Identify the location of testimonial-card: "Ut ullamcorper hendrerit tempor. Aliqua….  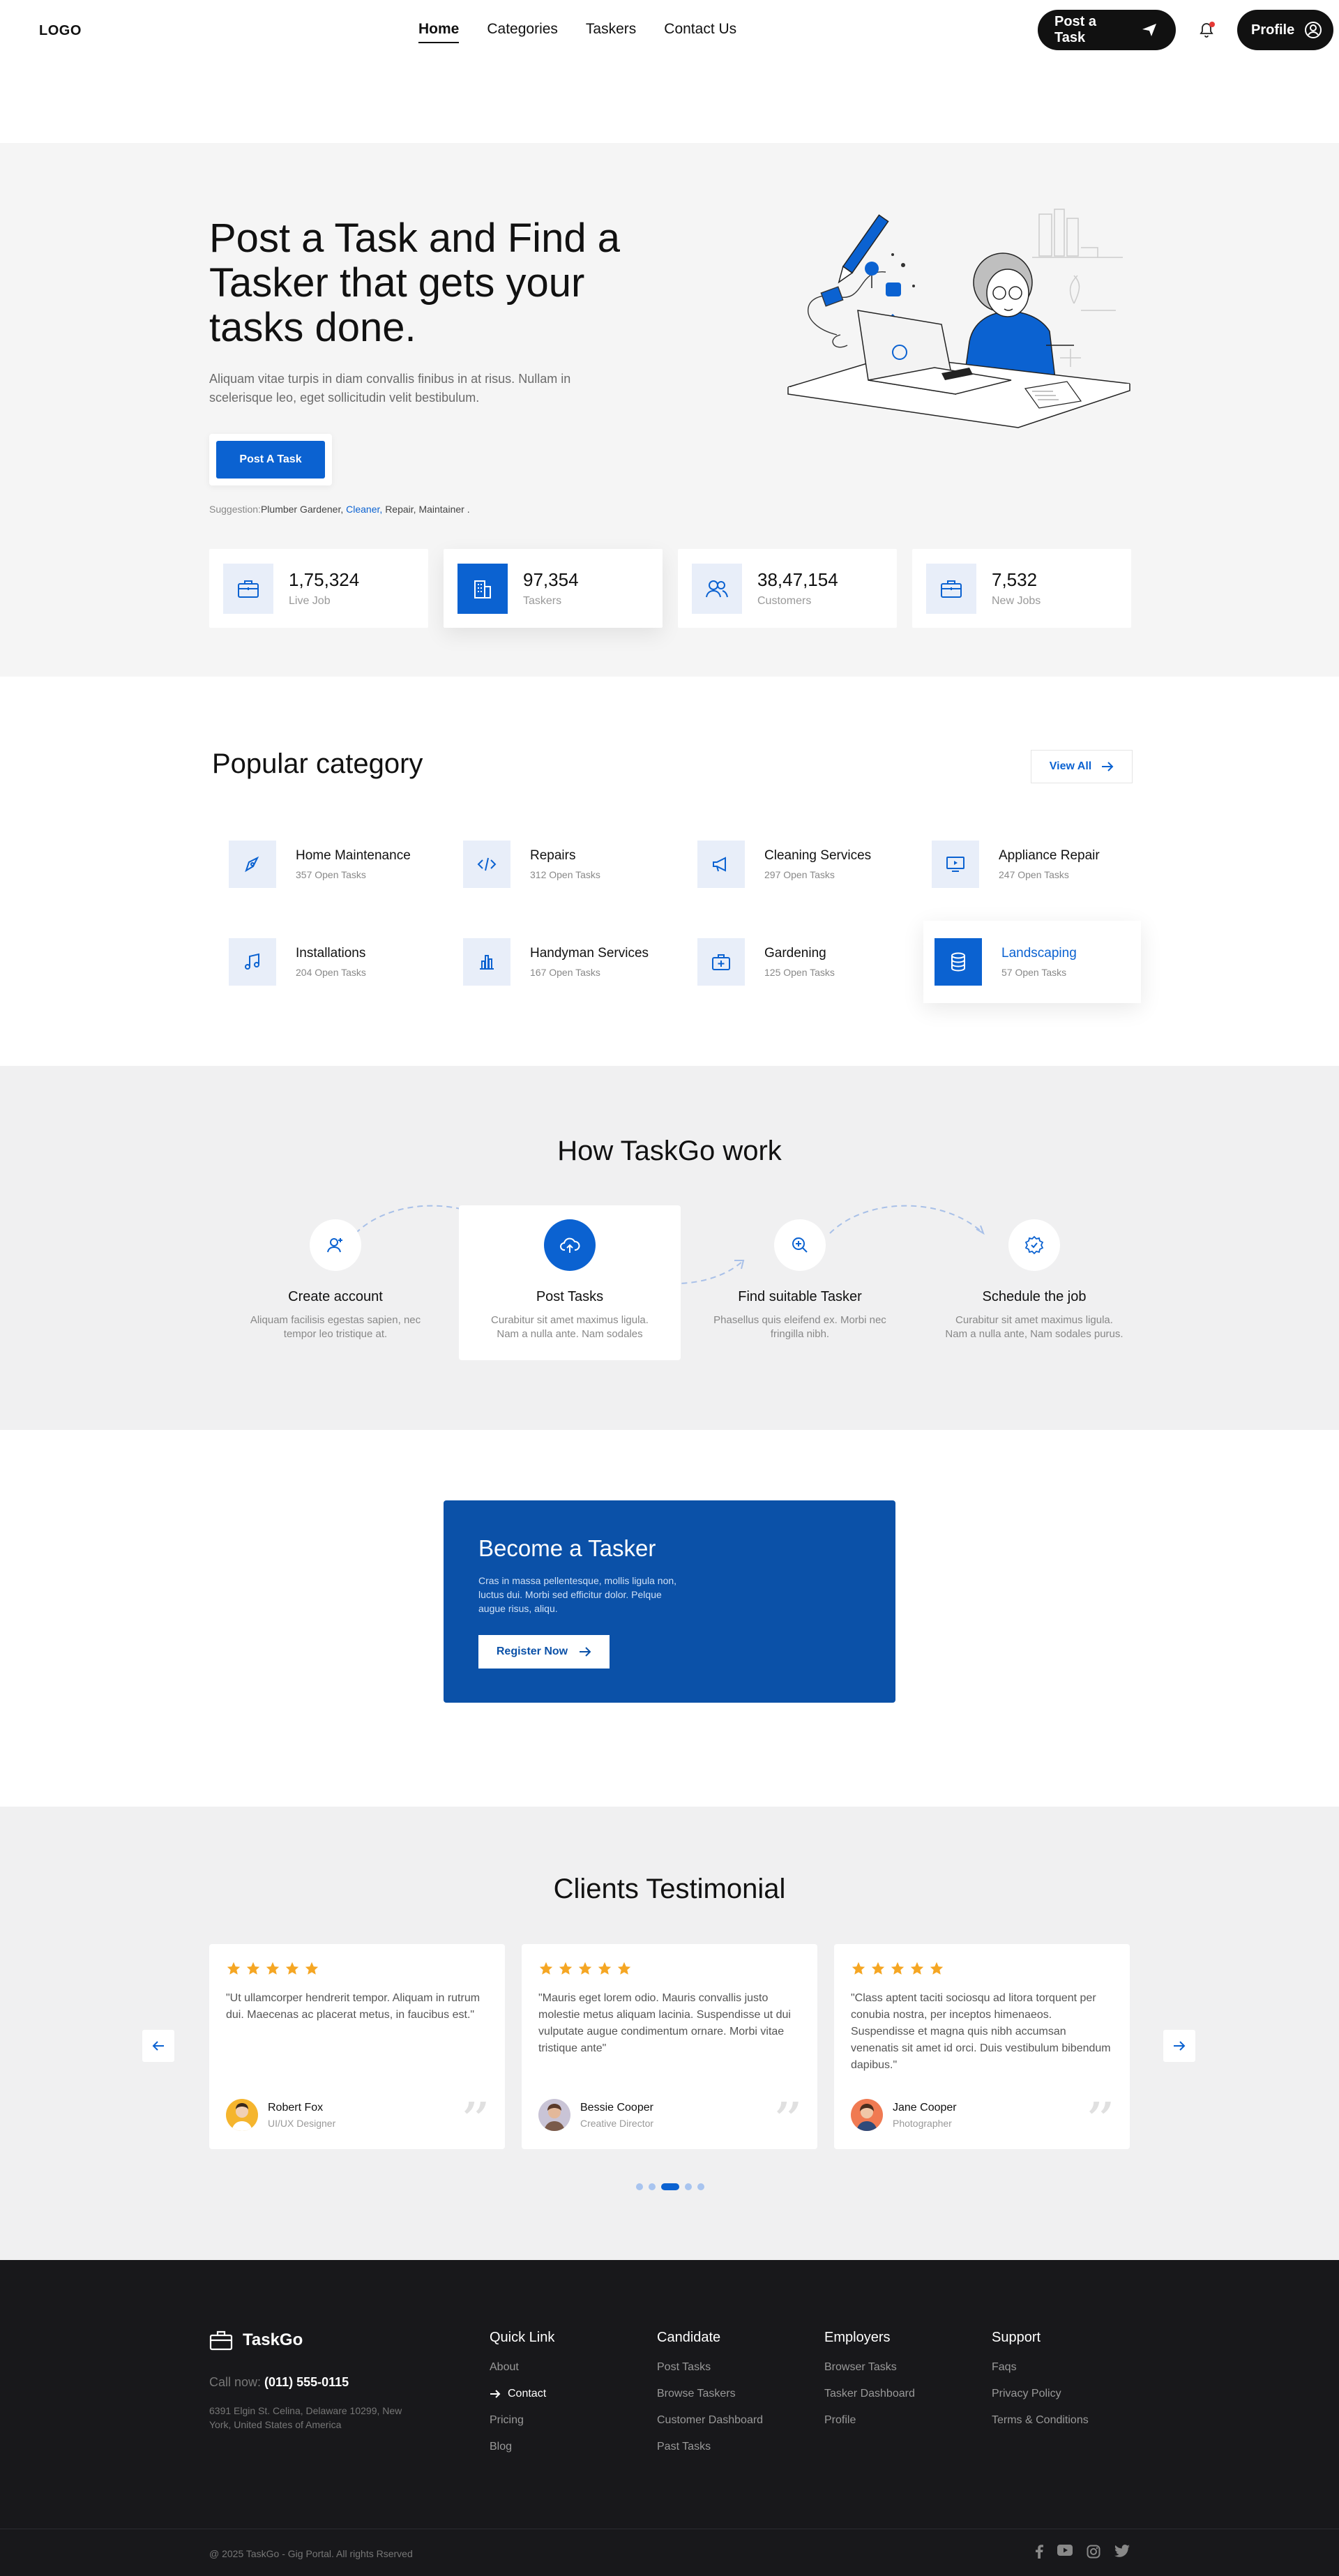
(357, 2046).